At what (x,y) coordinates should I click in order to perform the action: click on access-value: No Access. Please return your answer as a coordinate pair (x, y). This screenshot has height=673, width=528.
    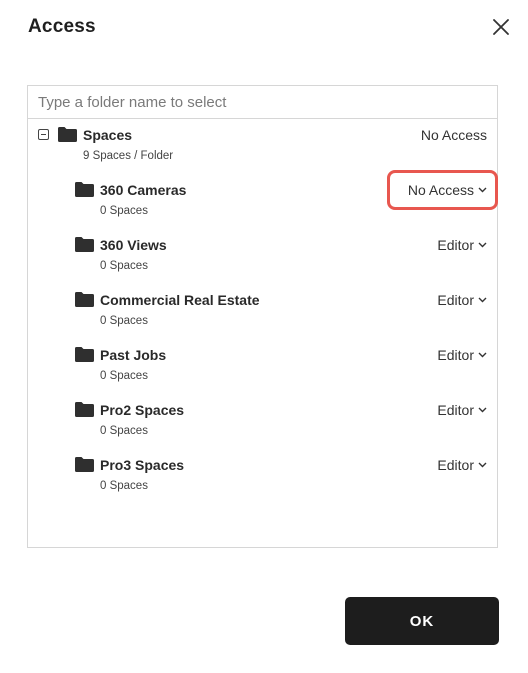
    Looking at the image, I should click on (440, 190).